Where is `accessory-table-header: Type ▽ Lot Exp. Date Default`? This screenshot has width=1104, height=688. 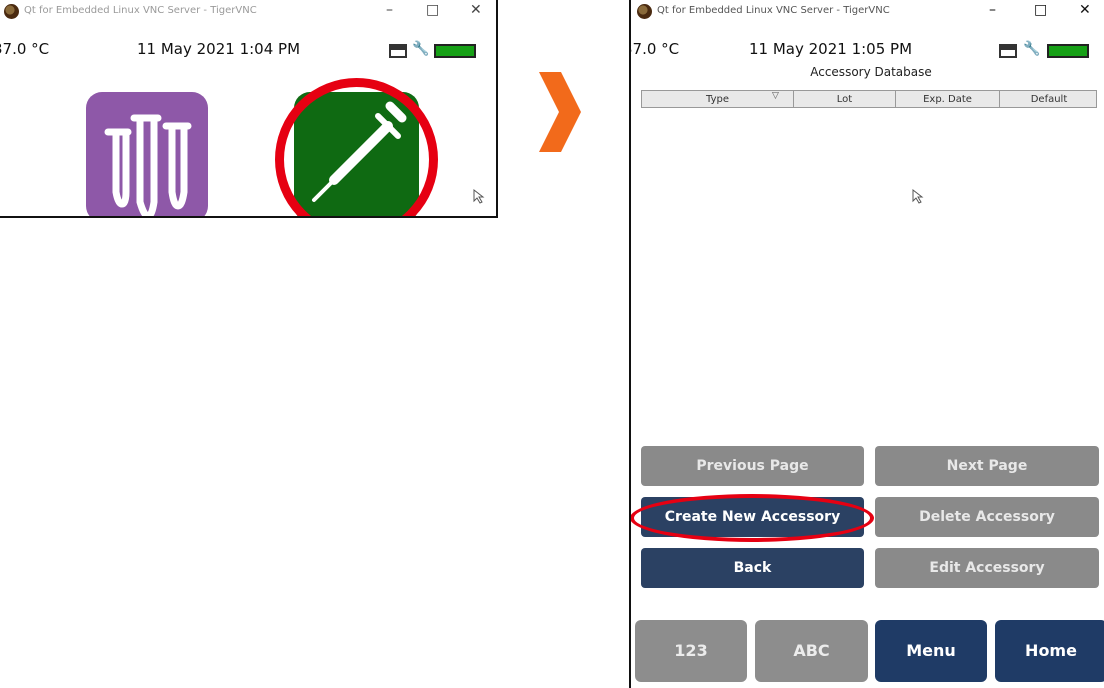 accessory-table-header: Type ▽ Lot Exp. Date Default is located at coordinates (869, 99).